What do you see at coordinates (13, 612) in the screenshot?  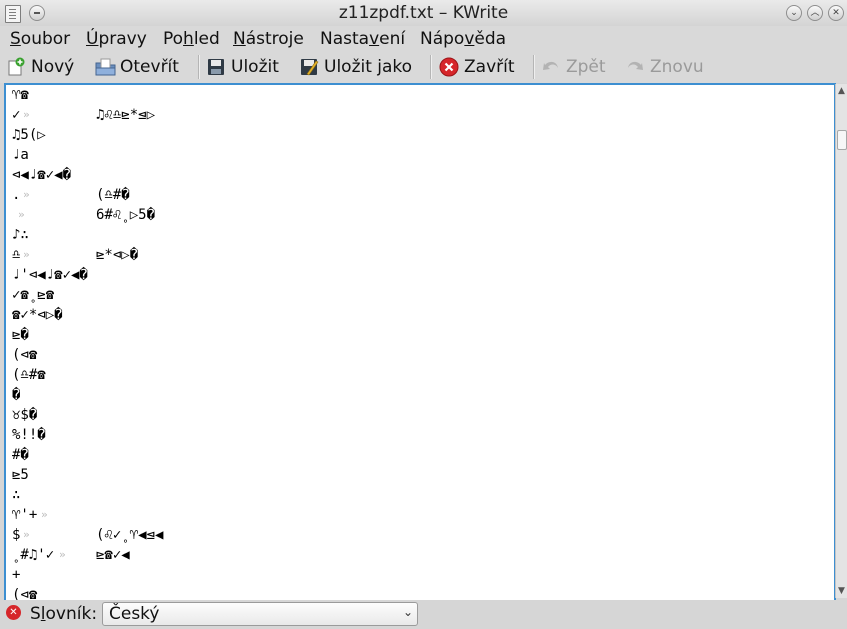 I see `spell-error-icon: ✕` at bounding box center [13, 612].